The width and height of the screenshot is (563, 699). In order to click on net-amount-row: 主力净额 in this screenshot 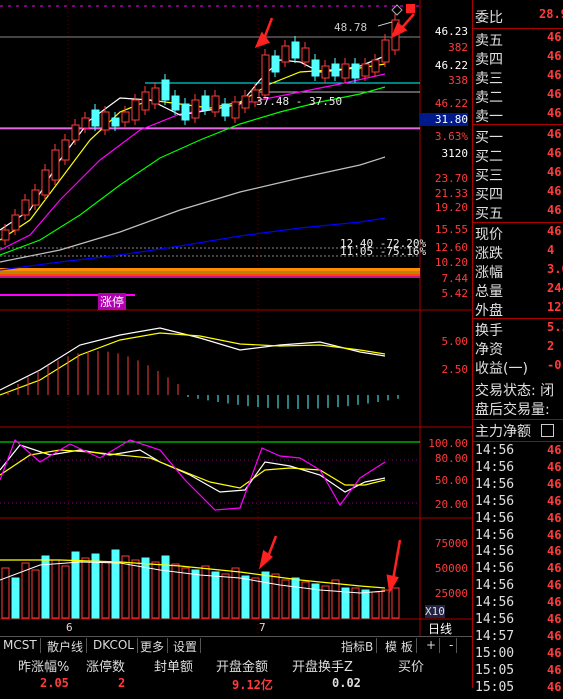, I will do `click(518, 430)`.